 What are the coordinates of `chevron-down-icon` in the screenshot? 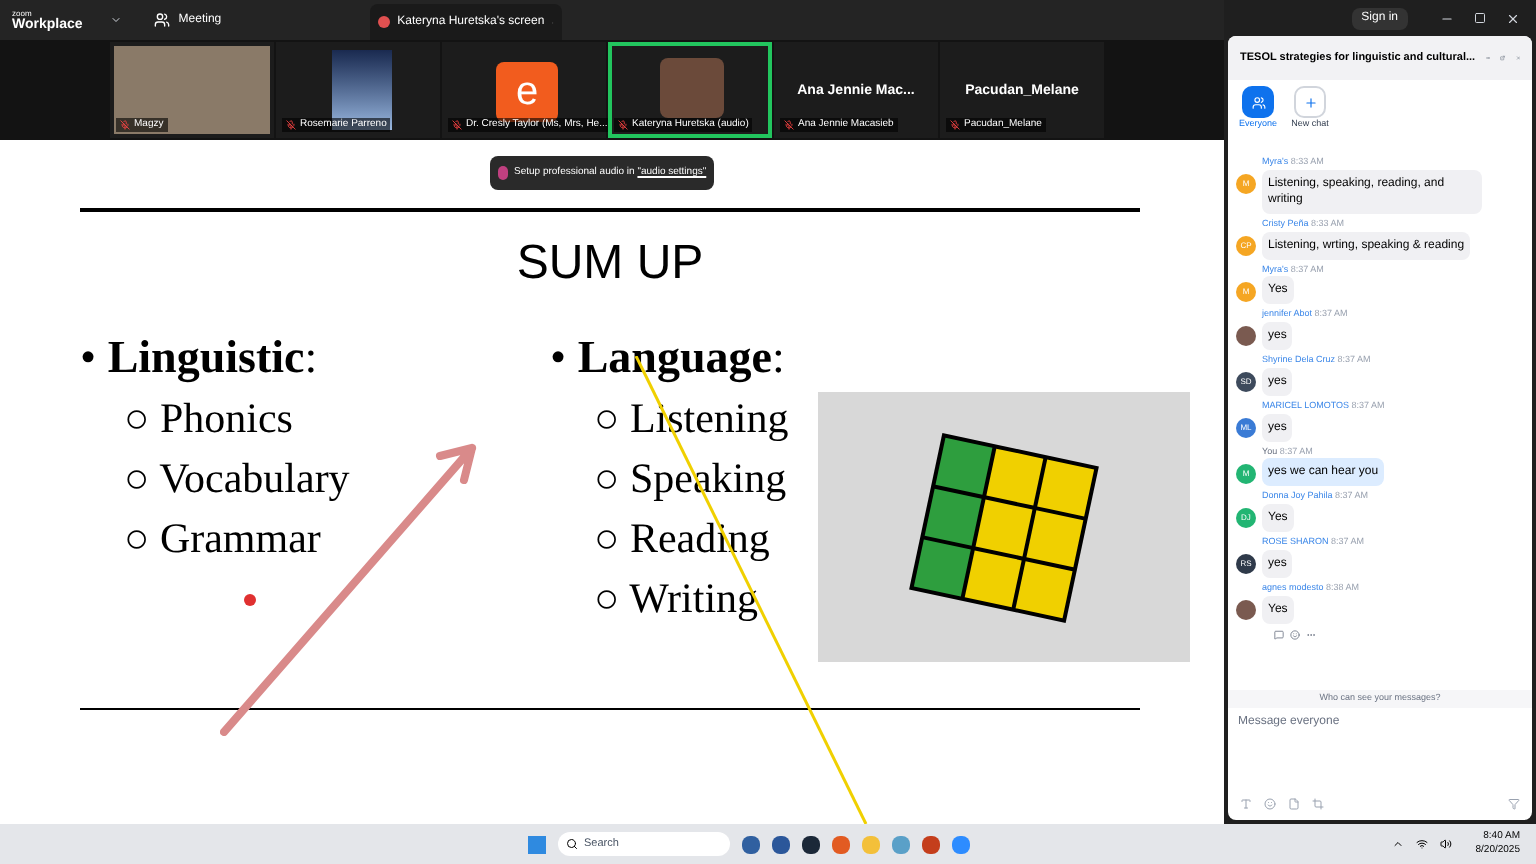 It's located at (116, 20).